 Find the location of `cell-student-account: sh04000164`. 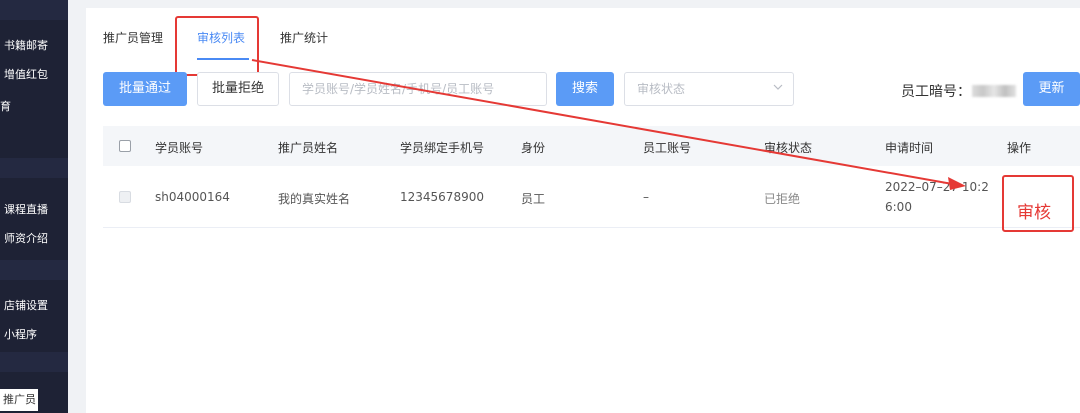

cell-student-account: sh04000164 is located at coordinates (192, 197).